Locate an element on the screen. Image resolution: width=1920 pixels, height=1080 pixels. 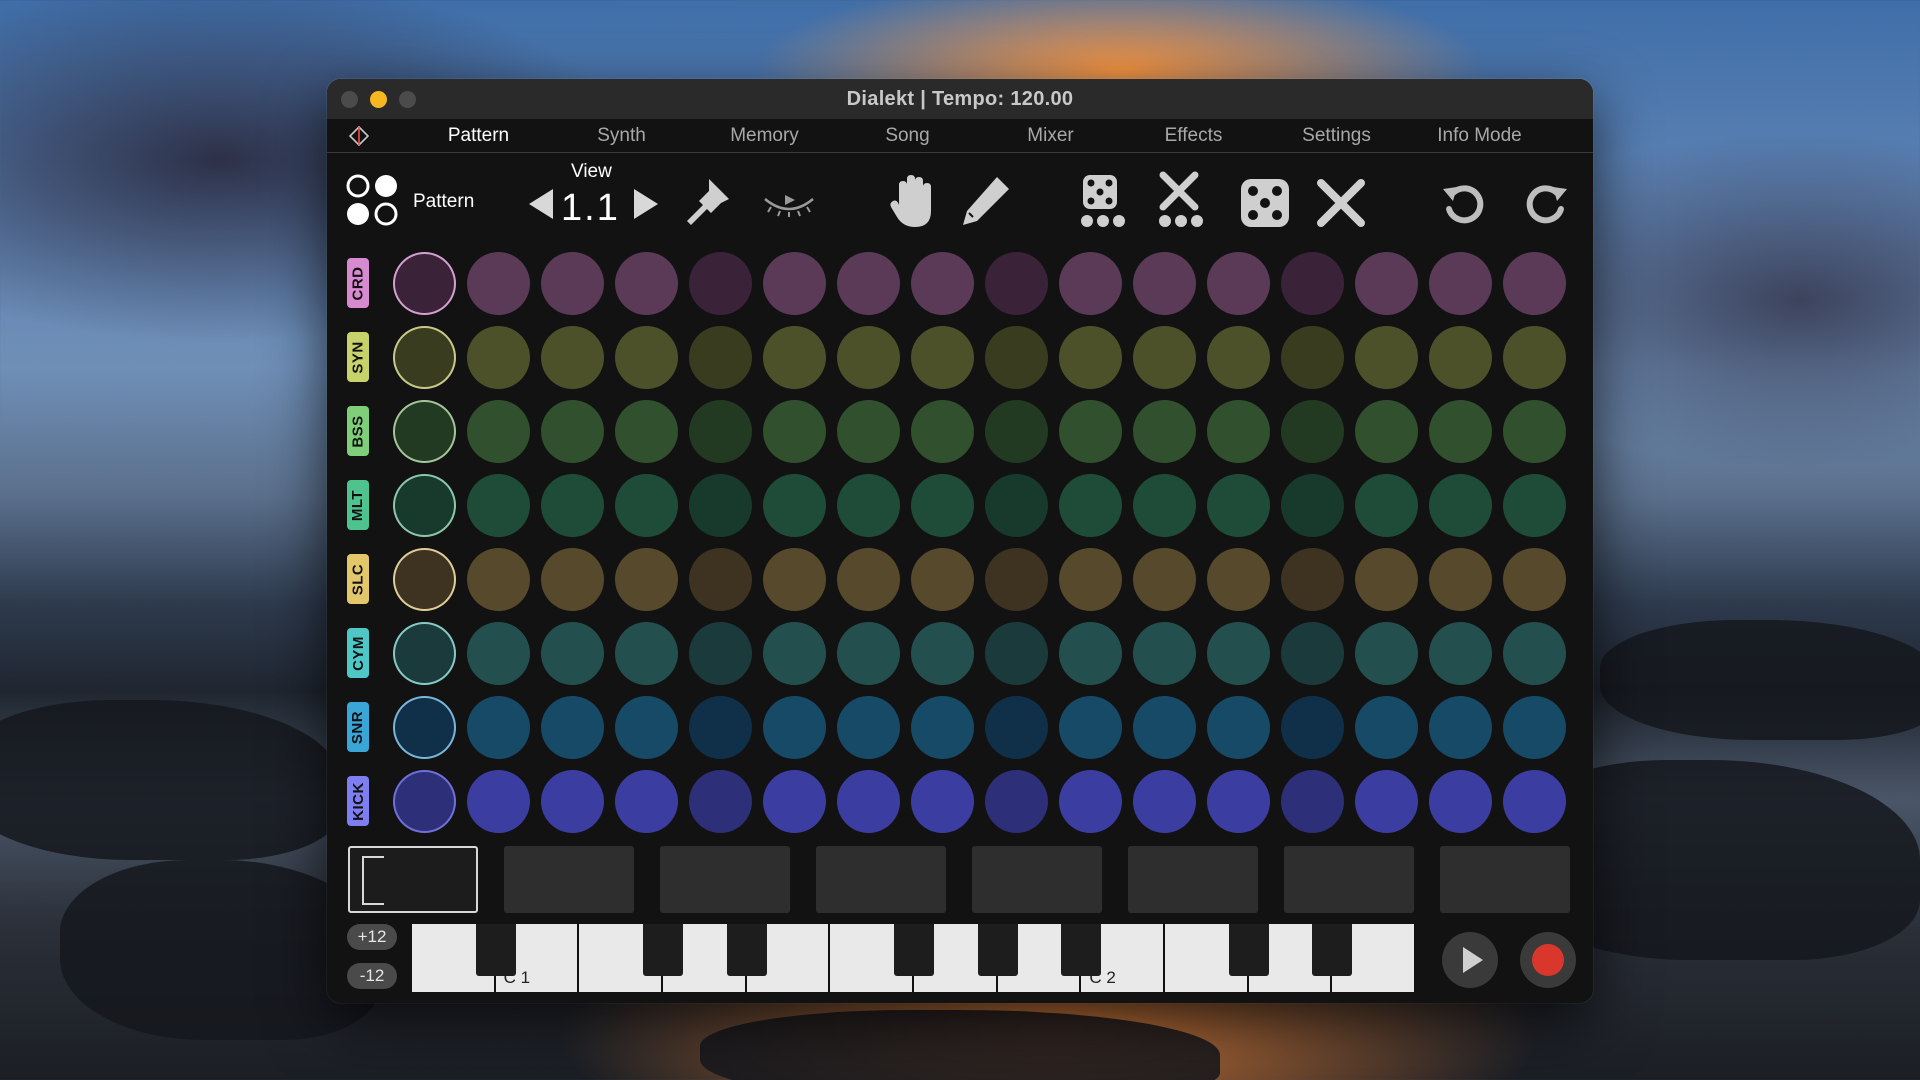
clear-icon is located at coordinates (1341, 203).